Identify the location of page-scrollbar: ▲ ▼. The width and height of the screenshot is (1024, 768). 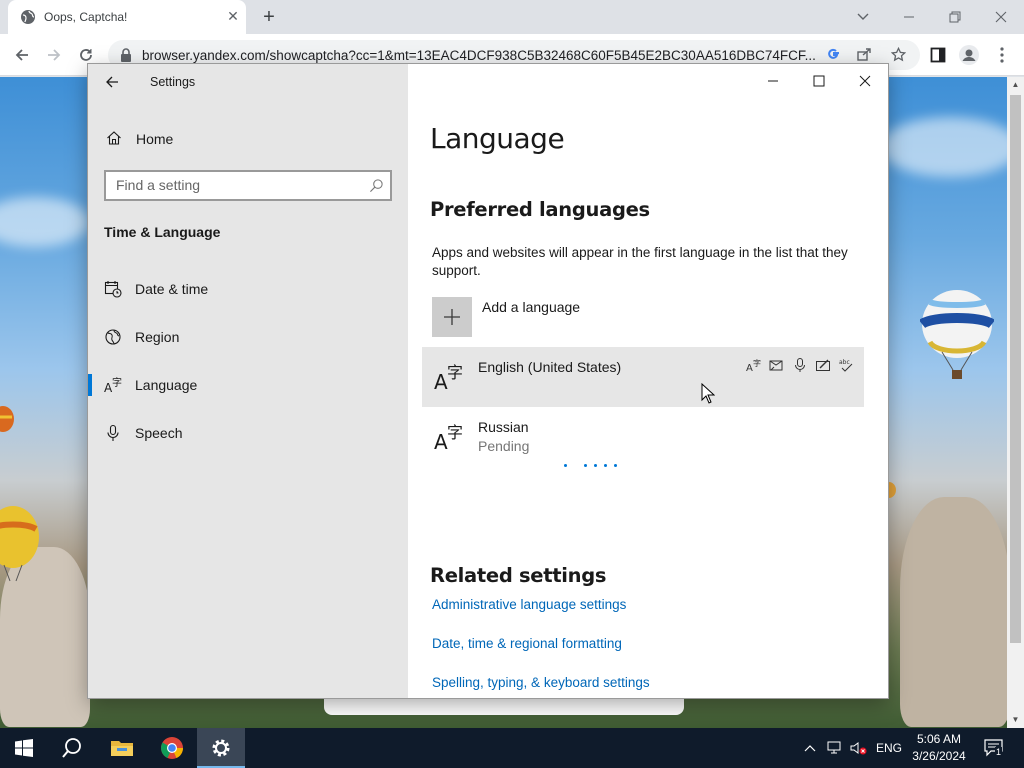
(1015, 402).